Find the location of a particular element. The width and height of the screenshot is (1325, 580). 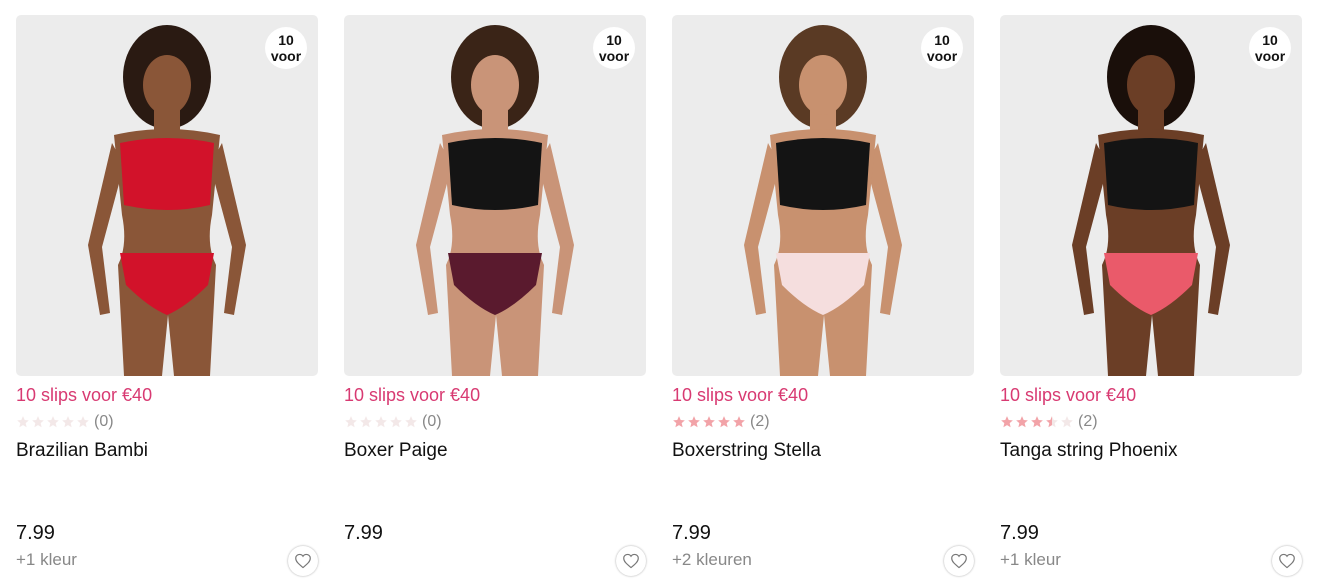

product-name: Boxer Paige is located at coordinates (396, 451).